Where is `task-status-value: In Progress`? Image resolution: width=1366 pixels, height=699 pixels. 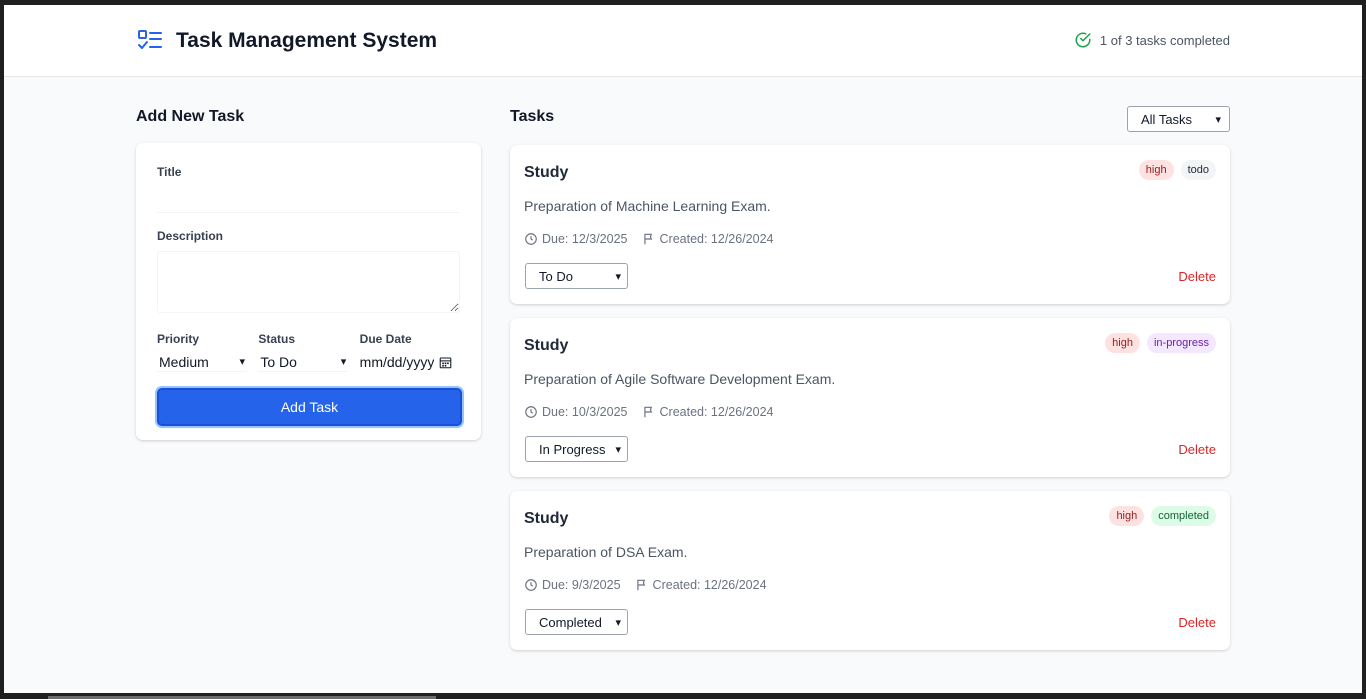 task-status-value: In Progress is located at coordinates (572, 449).